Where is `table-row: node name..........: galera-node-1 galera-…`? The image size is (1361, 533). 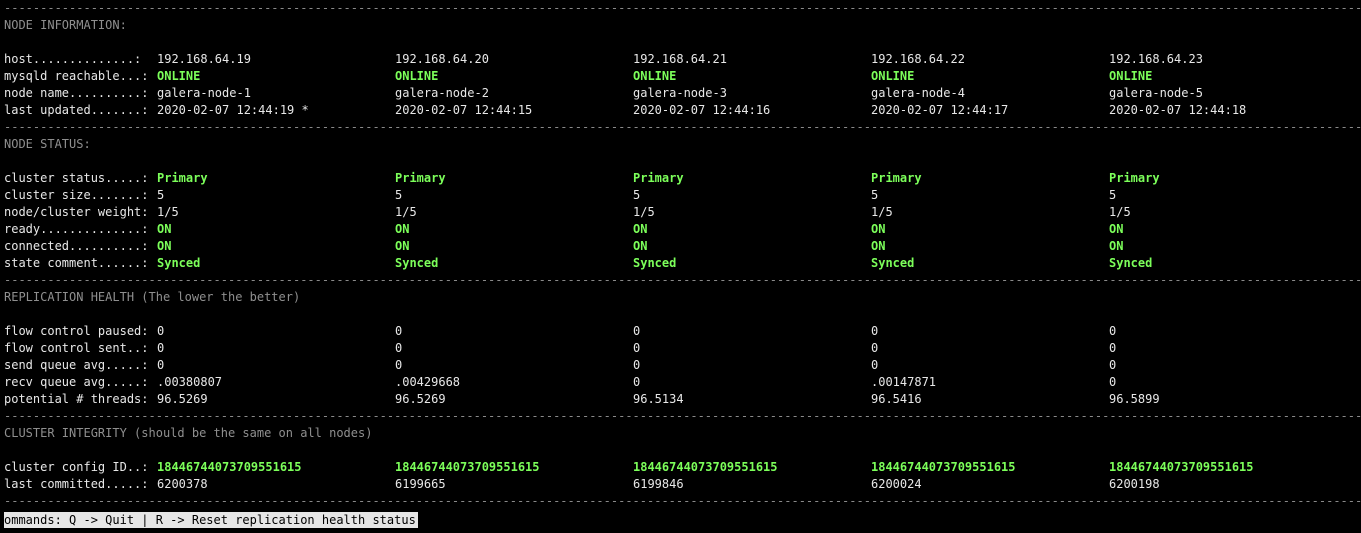
table-row: node name..........: galera-node-1 galera-… is located at coordinates (682, 93).